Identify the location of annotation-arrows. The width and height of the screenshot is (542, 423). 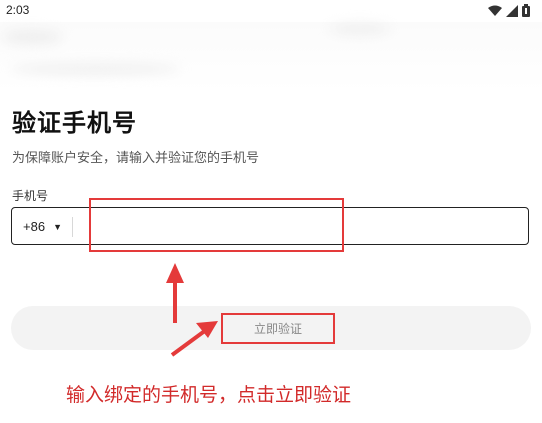
(192, 310).